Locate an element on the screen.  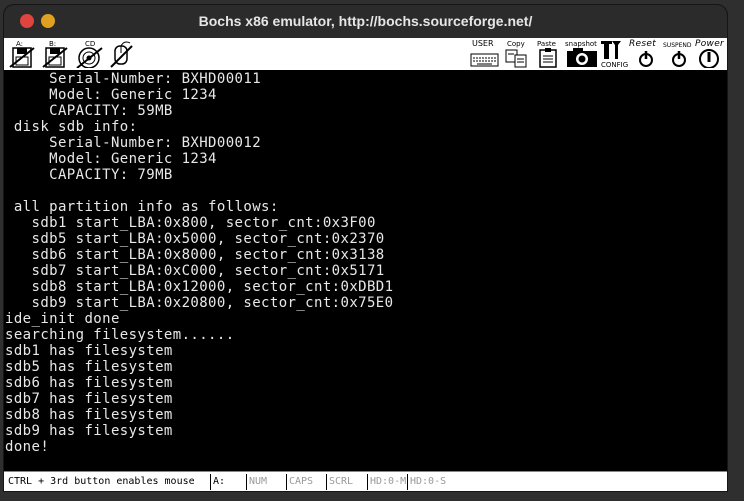
paste-icon is located at coordinates (548, 58).